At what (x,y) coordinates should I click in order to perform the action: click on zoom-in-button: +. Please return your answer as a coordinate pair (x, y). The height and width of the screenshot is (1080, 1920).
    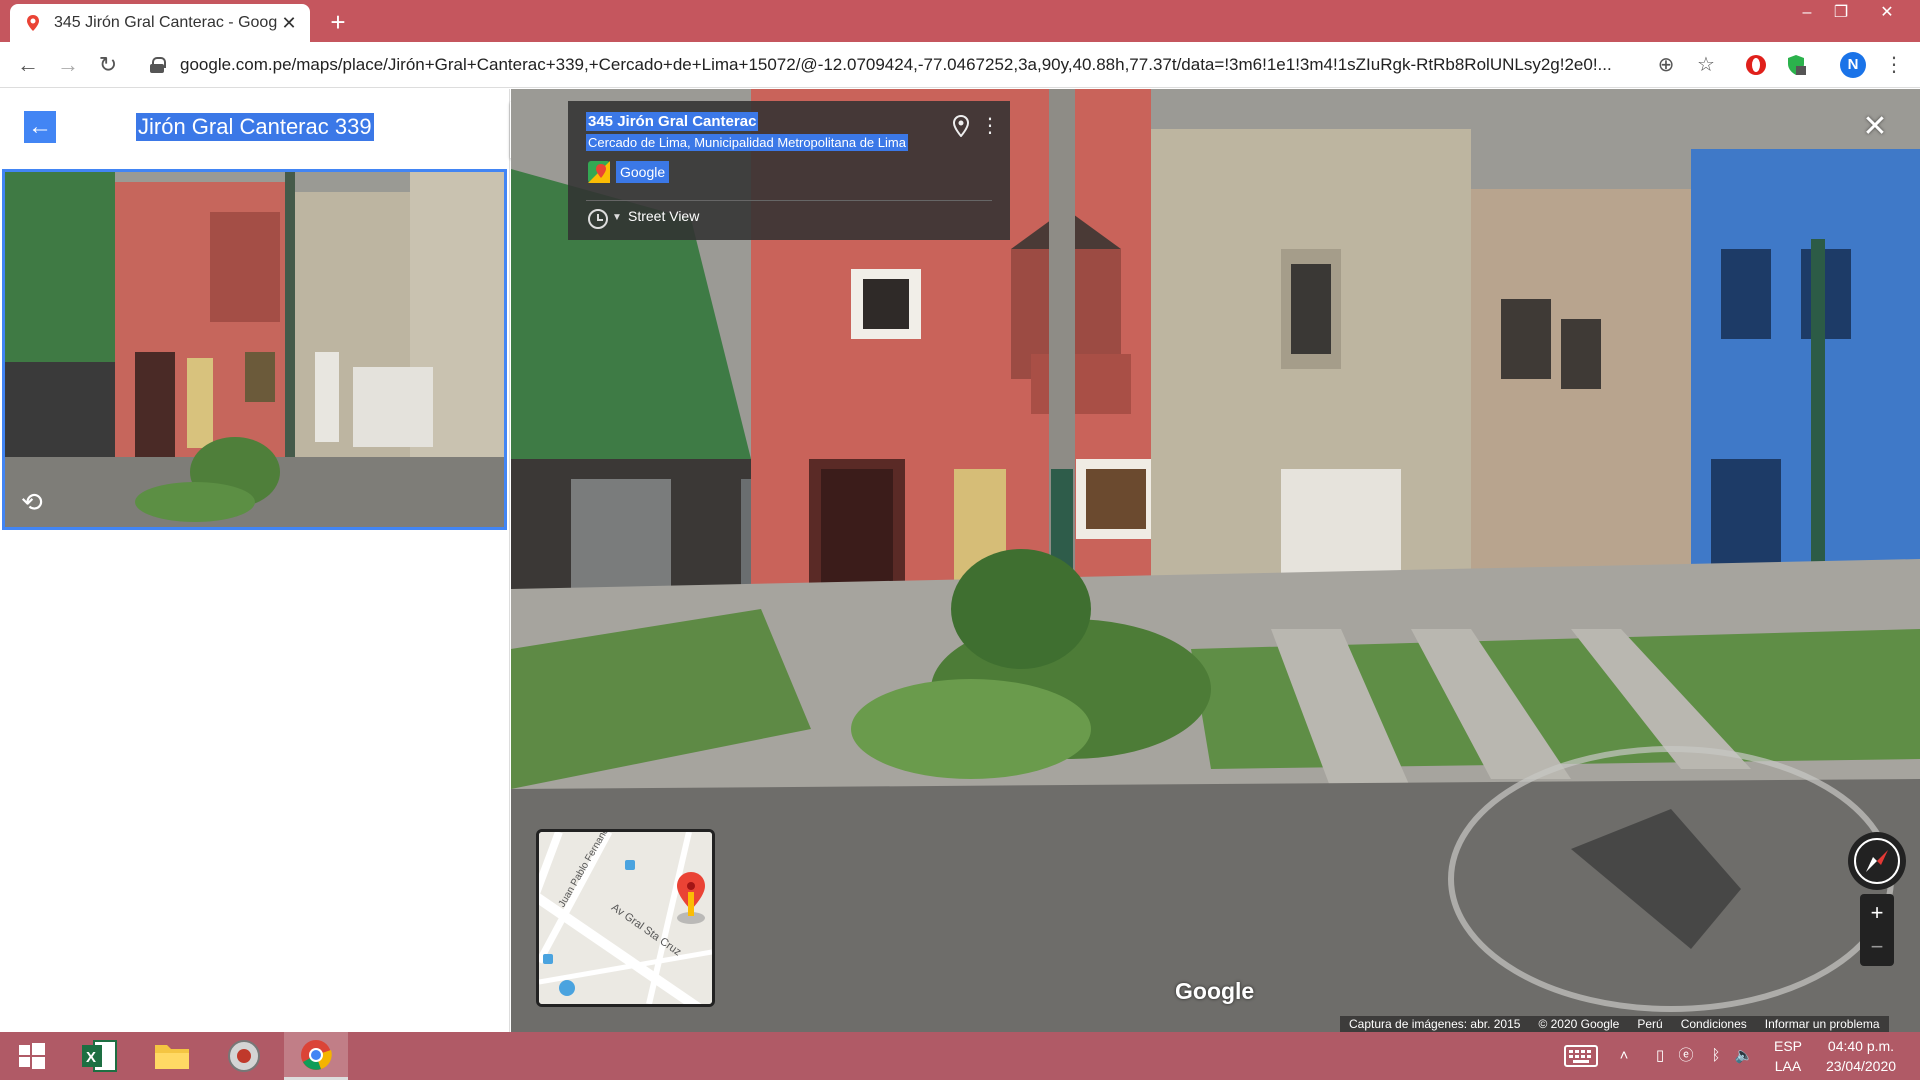
    Looking at the image, I should click on (1877, 913).